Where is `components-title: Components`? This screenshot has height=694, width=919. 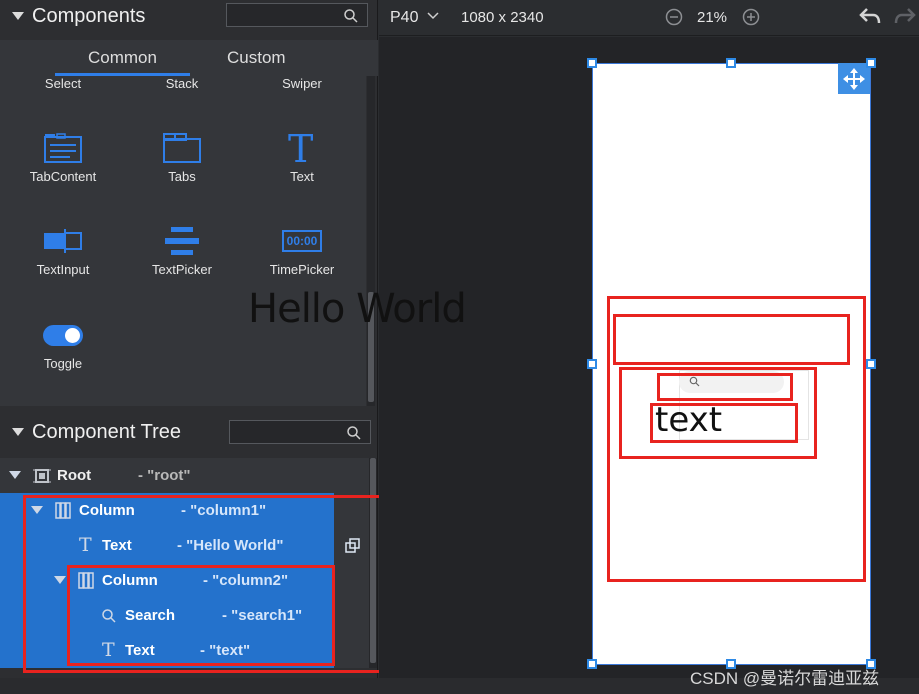
components-title: Components is located at coordinates (89, 15).